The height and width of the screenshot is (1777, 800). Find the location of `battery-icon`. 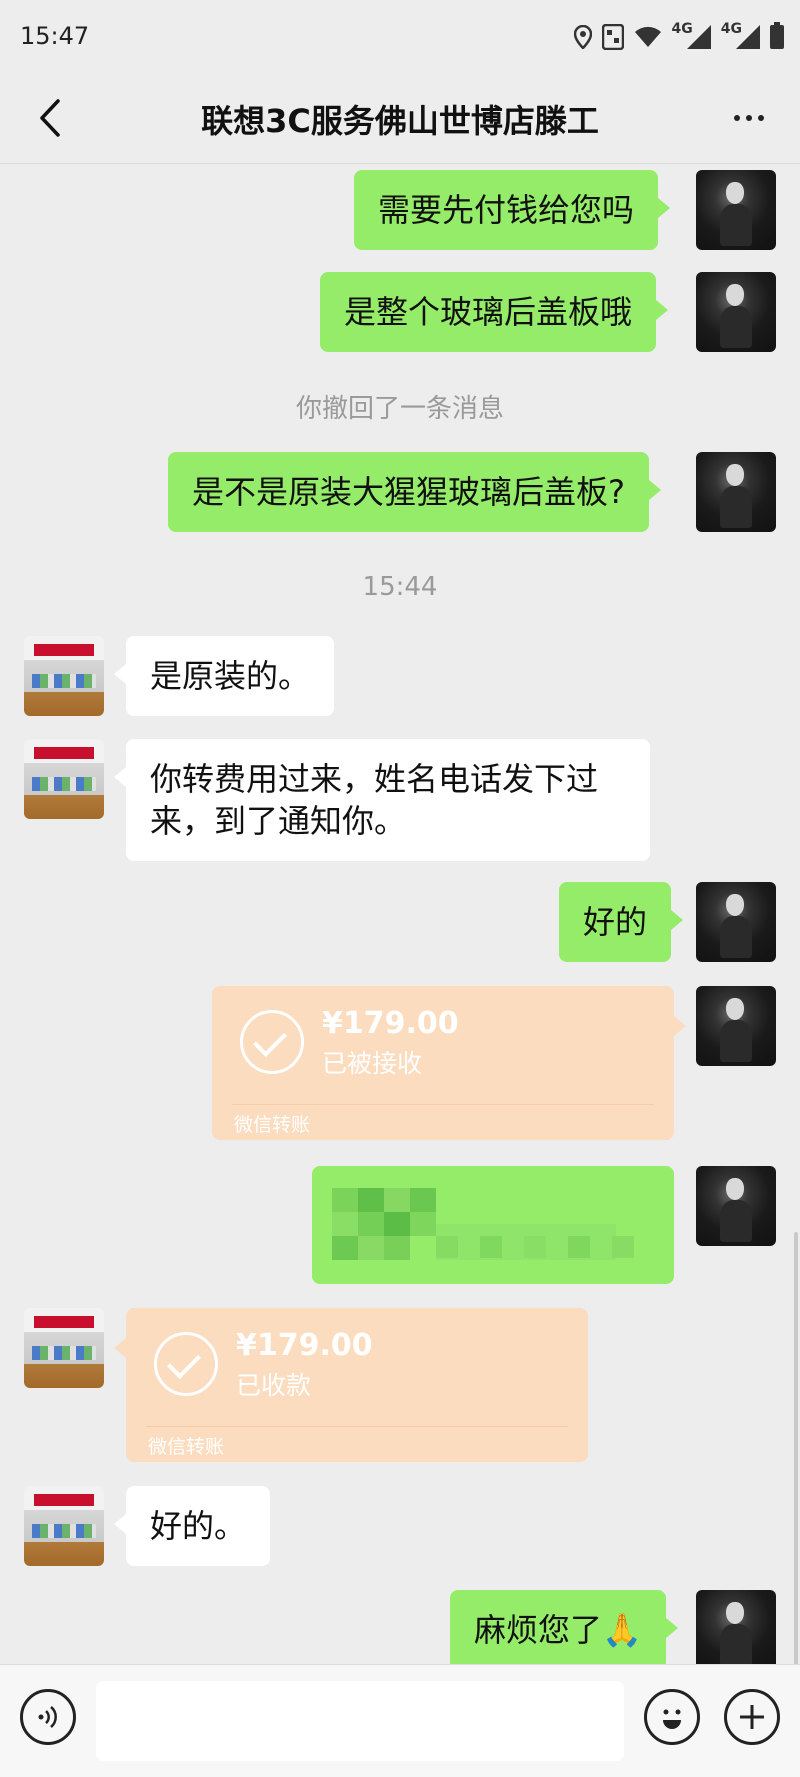

battery-icon is located at coordinates (777, 35).